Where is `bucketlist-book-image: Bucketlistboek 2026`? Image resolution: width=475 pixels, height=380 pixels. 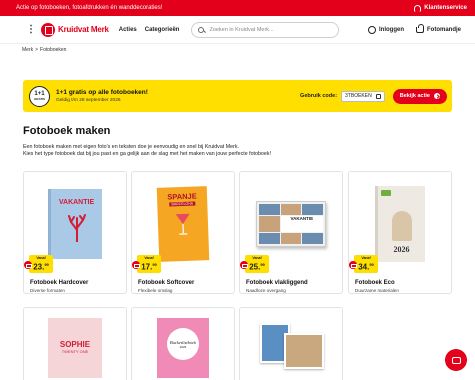
bucketlist-book-image: Bucketlistboek 2026 is located at coordinates (183, 348).